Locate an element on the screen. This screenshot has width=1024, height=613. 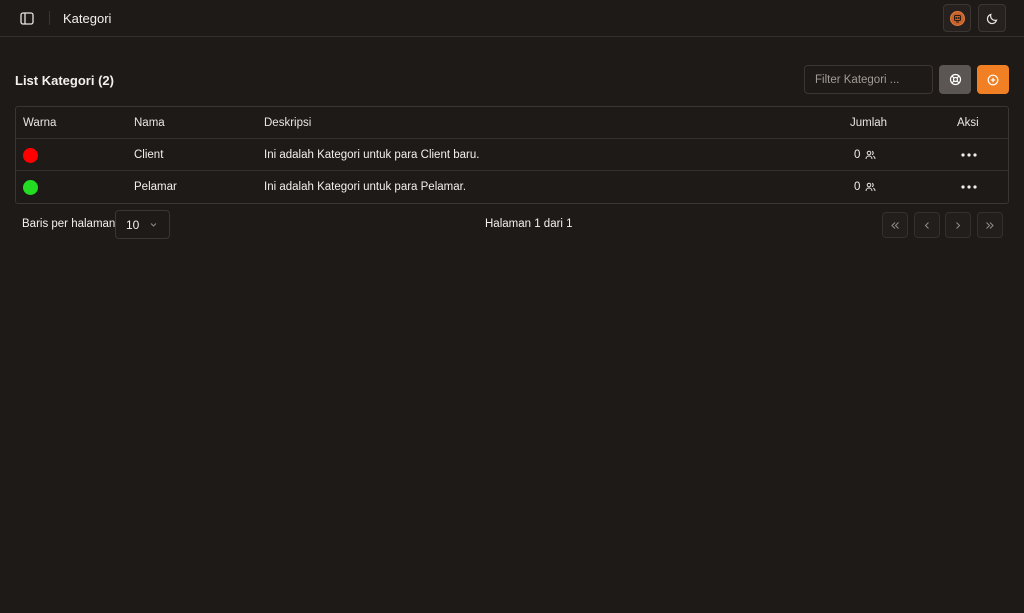
page-info: Halaman 1 dari 1 is located at coordinates (529, 224).